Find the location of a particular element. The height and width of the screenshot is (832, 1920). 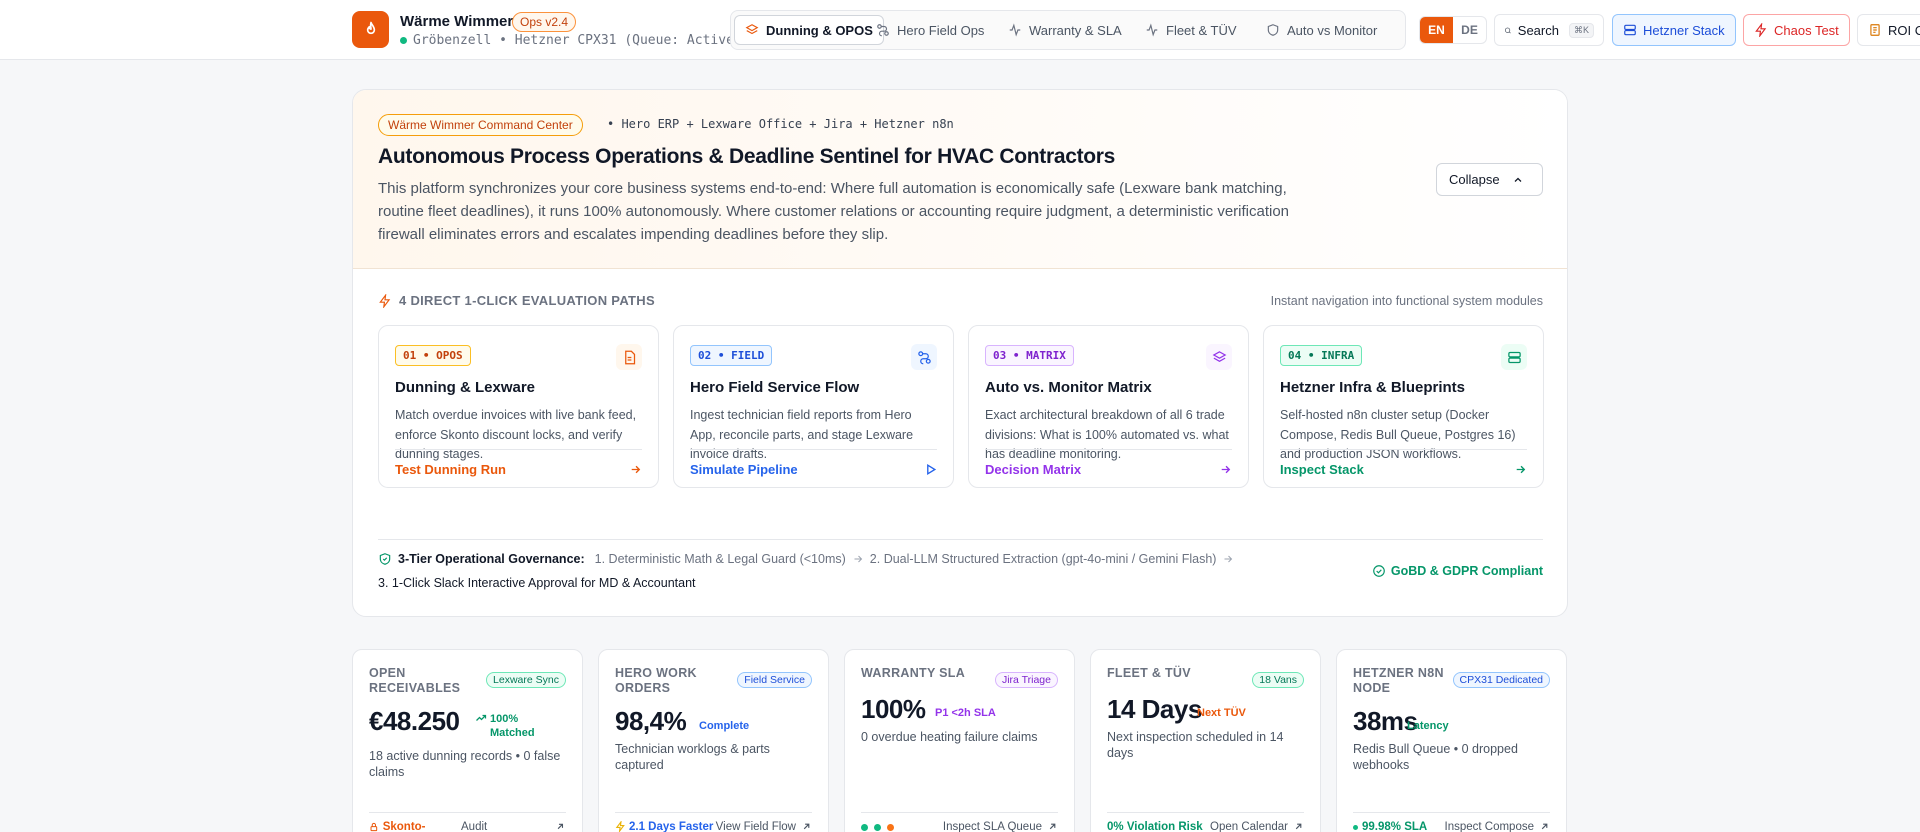

compliance-text: GoBD & GDPR Compliant is located at coordinates (1466, 571).